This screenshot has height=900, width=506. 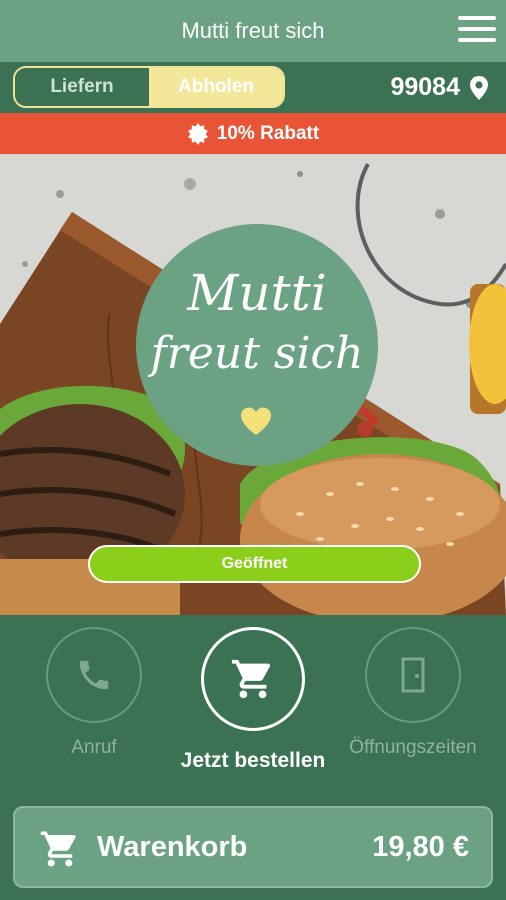 I want to click on door-icon, so click(x=413, y=675).